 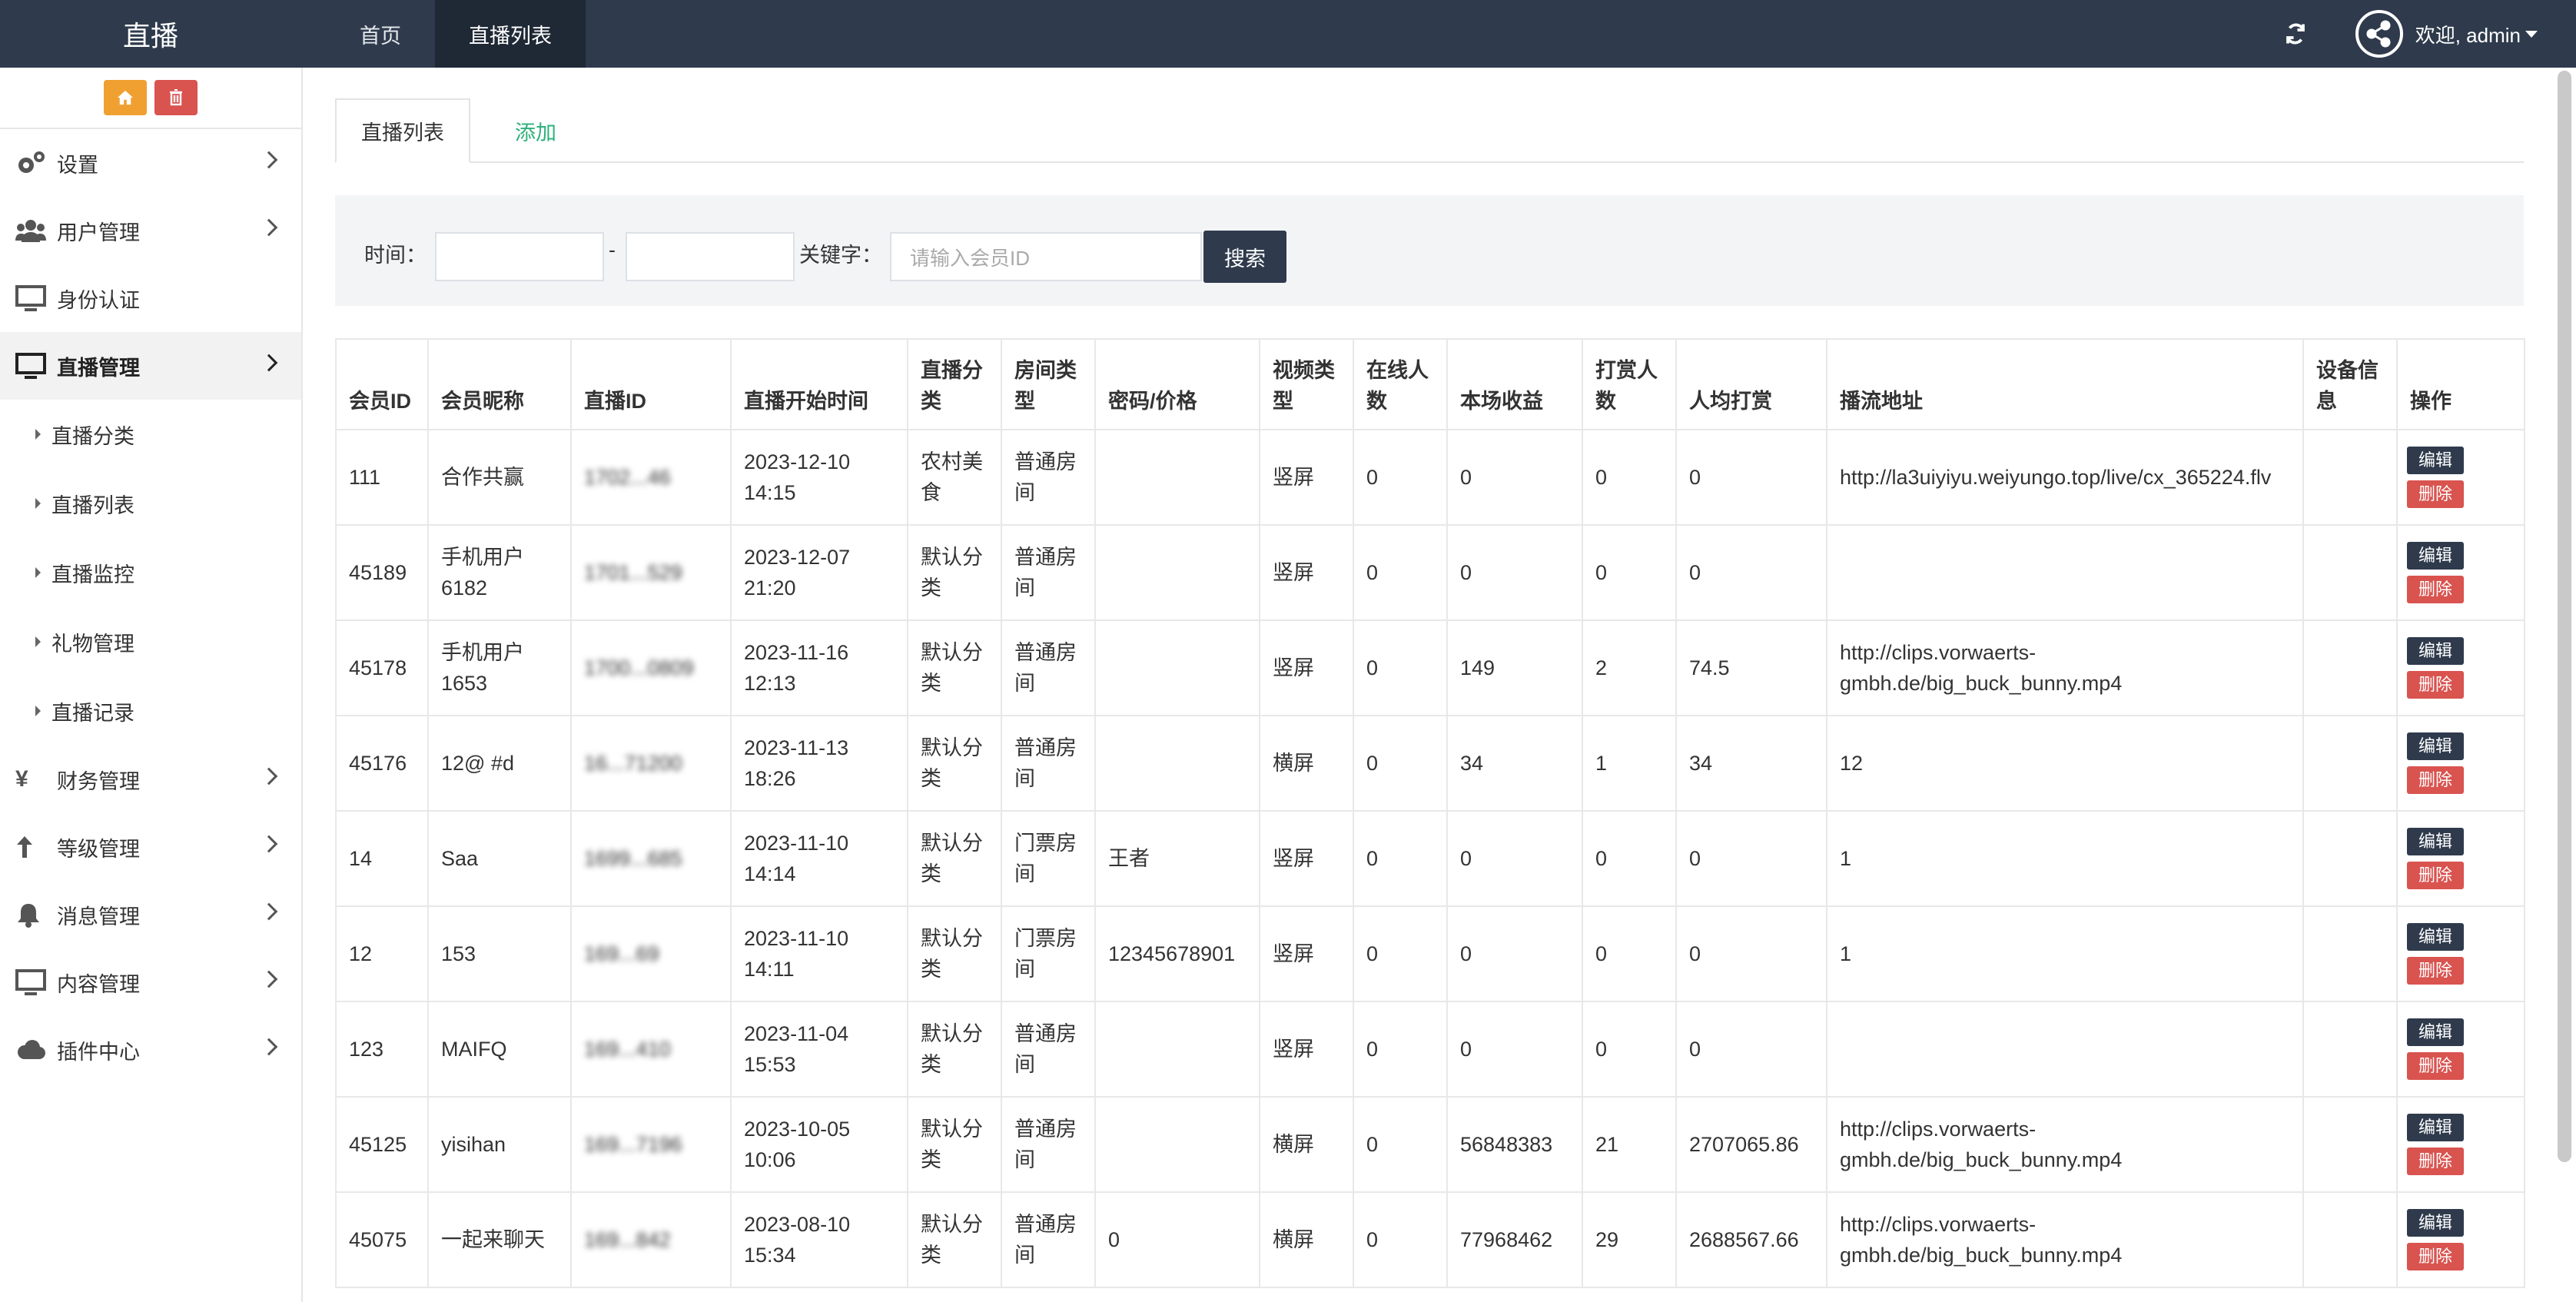 I want to click on cell-liveid: 1702...46, so click(x=651, y=477).